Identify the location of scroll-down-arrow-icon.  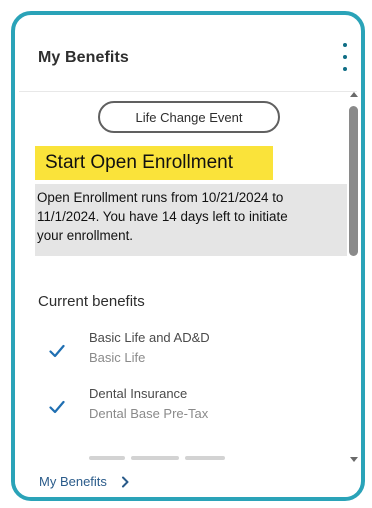
(354, 459).